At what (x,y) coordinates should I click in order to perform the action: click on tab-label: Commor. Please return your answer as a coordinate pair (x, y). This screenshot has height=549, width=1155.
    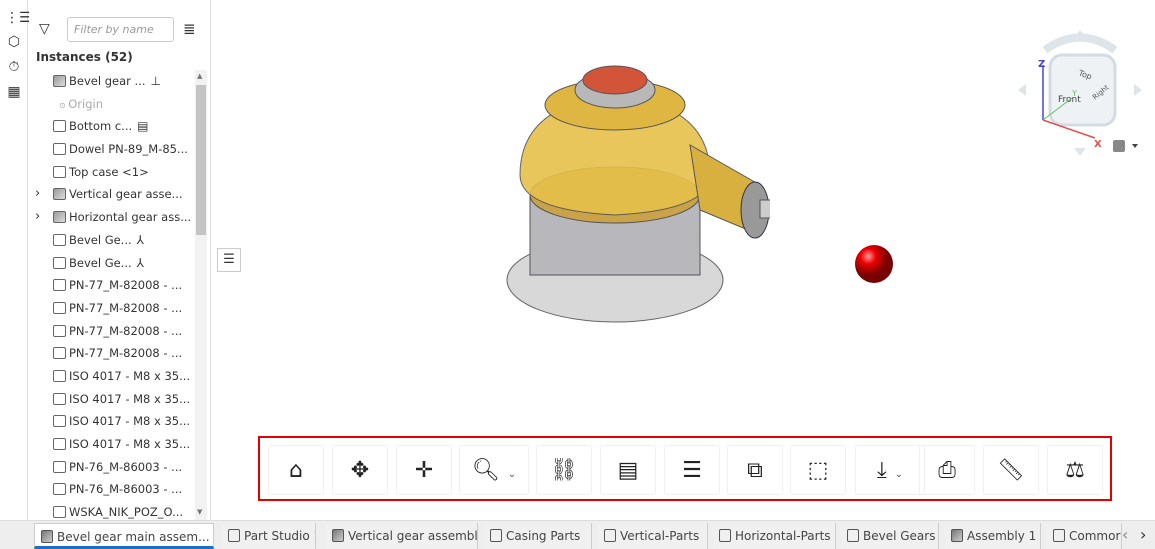
    Looking at the image, I should click on (1095, 536).